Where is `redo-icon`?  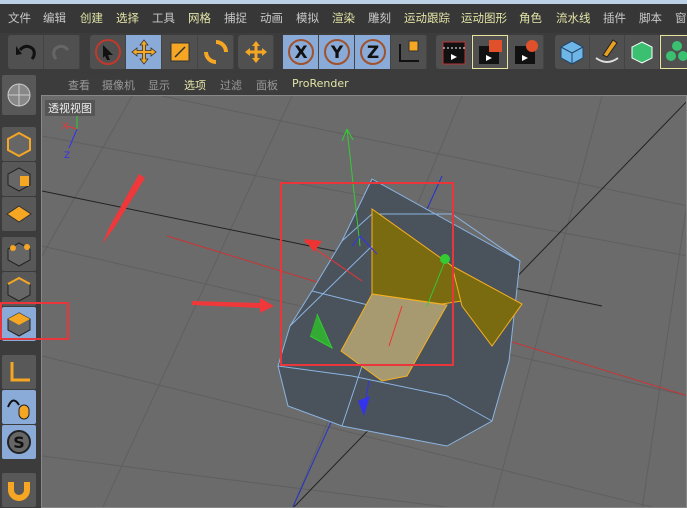 redo-icon is located at coordinates (60, 52).